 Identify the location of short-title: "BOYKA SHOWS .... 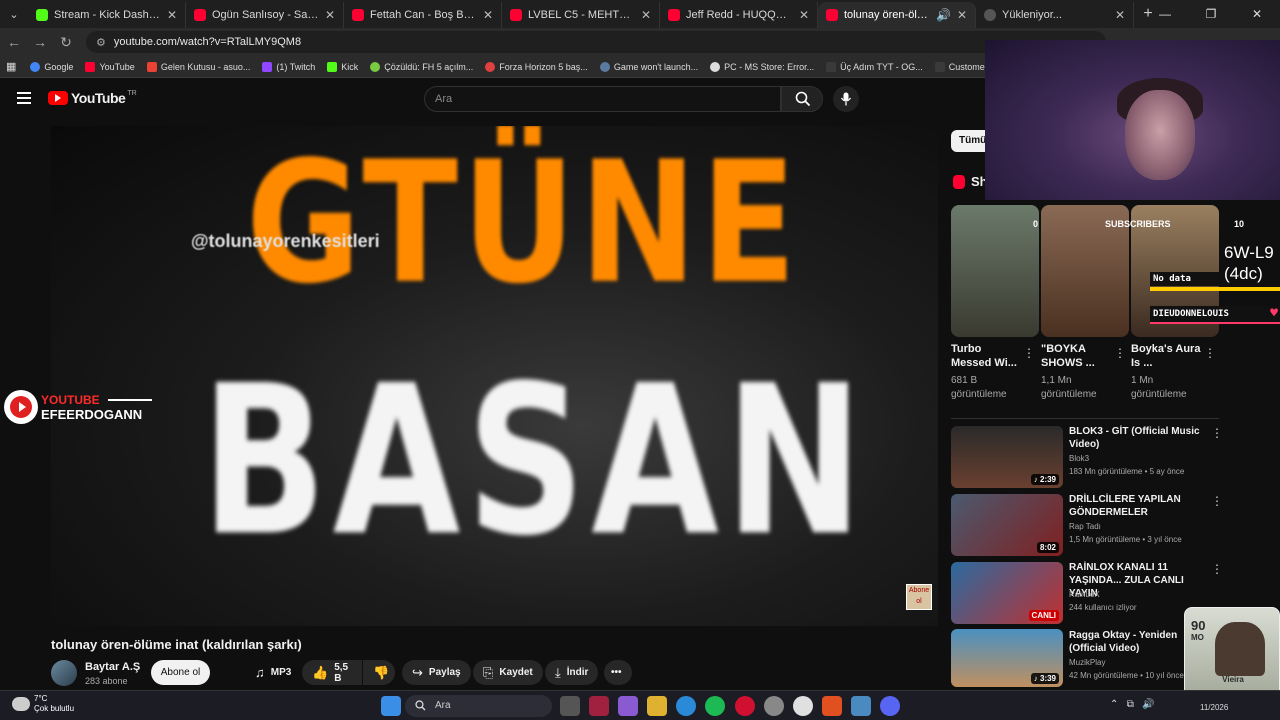
(1076, 356).